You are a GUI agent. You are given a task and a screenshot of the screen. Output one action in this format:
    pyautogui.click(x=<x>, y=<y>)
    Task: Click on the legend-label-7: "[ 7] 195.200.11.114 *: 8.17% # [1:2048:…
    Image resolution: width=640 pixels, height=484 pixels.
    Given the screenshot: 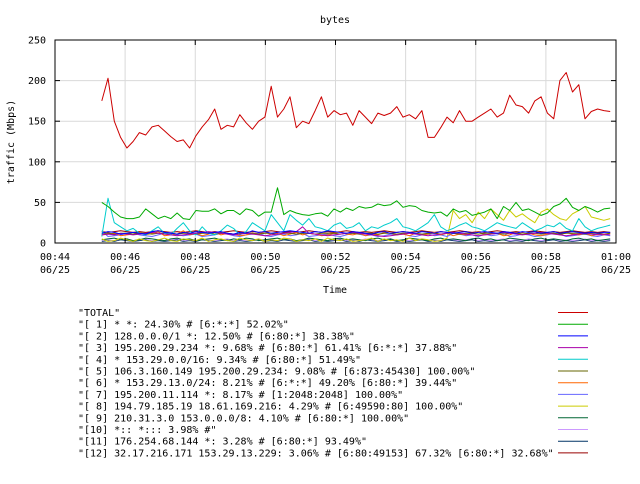 What is the action you would take?
    pyautogui.click(x=240, y=395)
    